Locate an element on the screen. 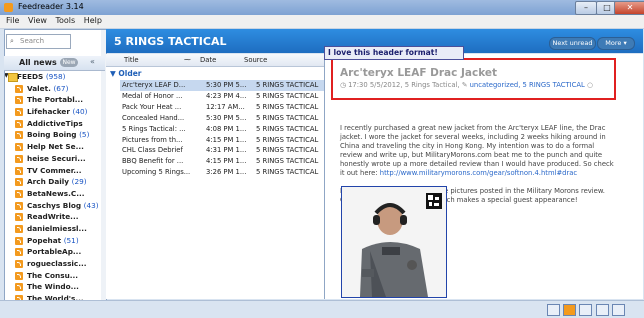 Image resolution: width=644 pixels, height=318 pixels. menu-view: View is located at coordinates (37, 20).